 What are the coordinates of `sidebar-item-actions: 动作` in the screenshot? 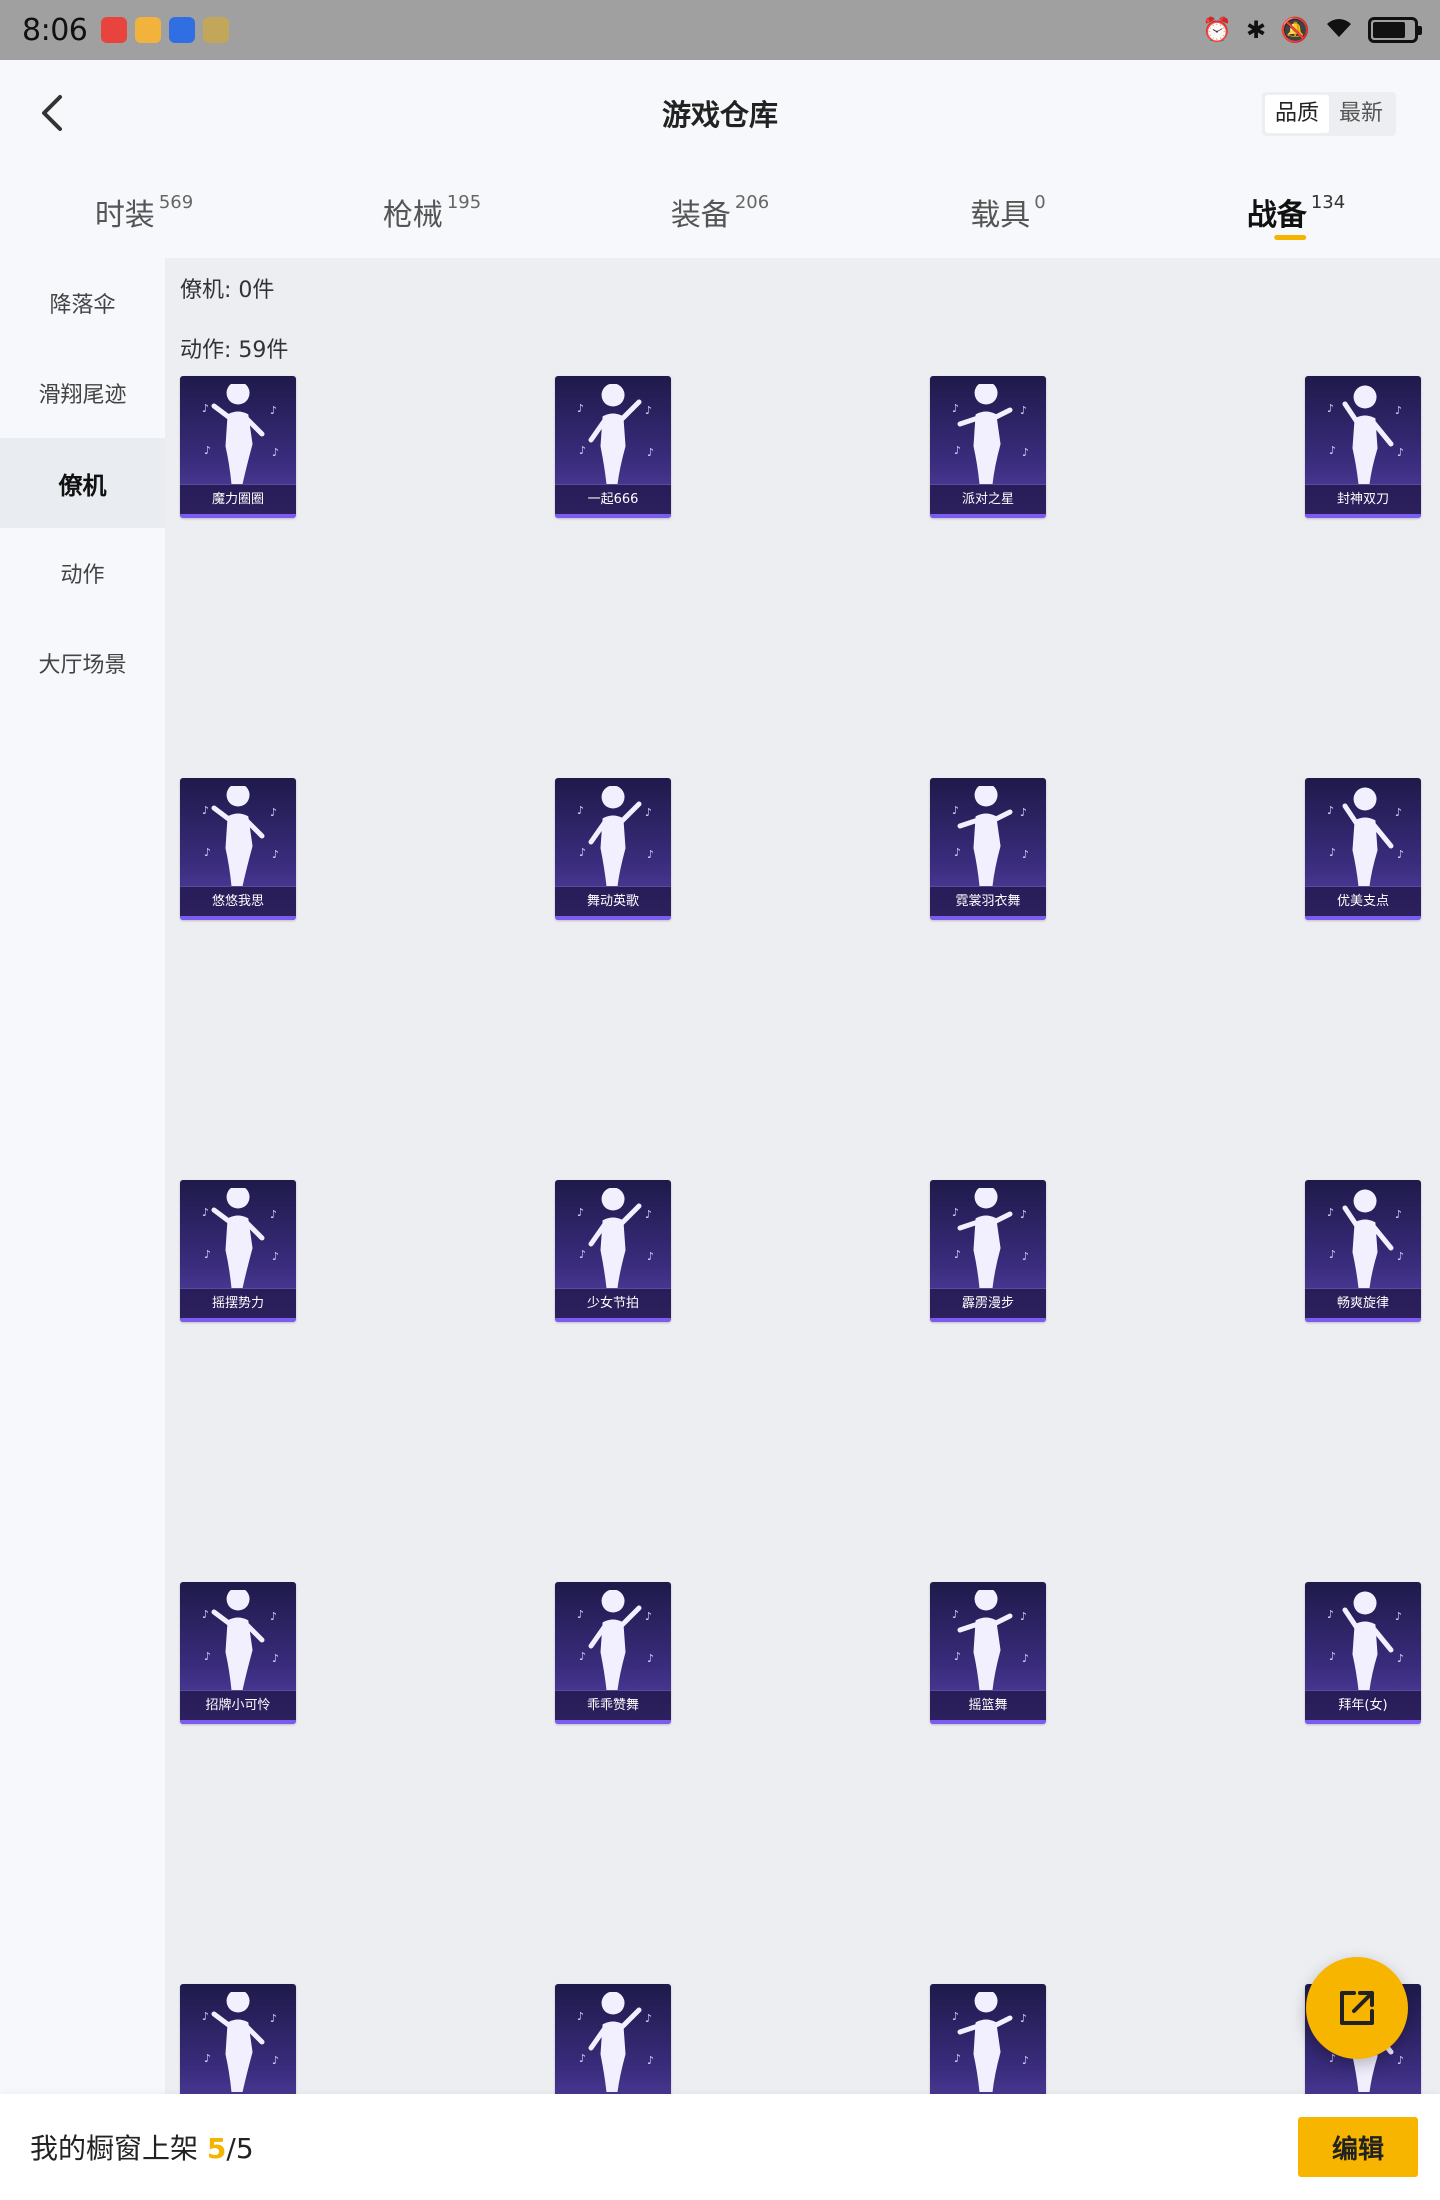 It's located at (82, 573).